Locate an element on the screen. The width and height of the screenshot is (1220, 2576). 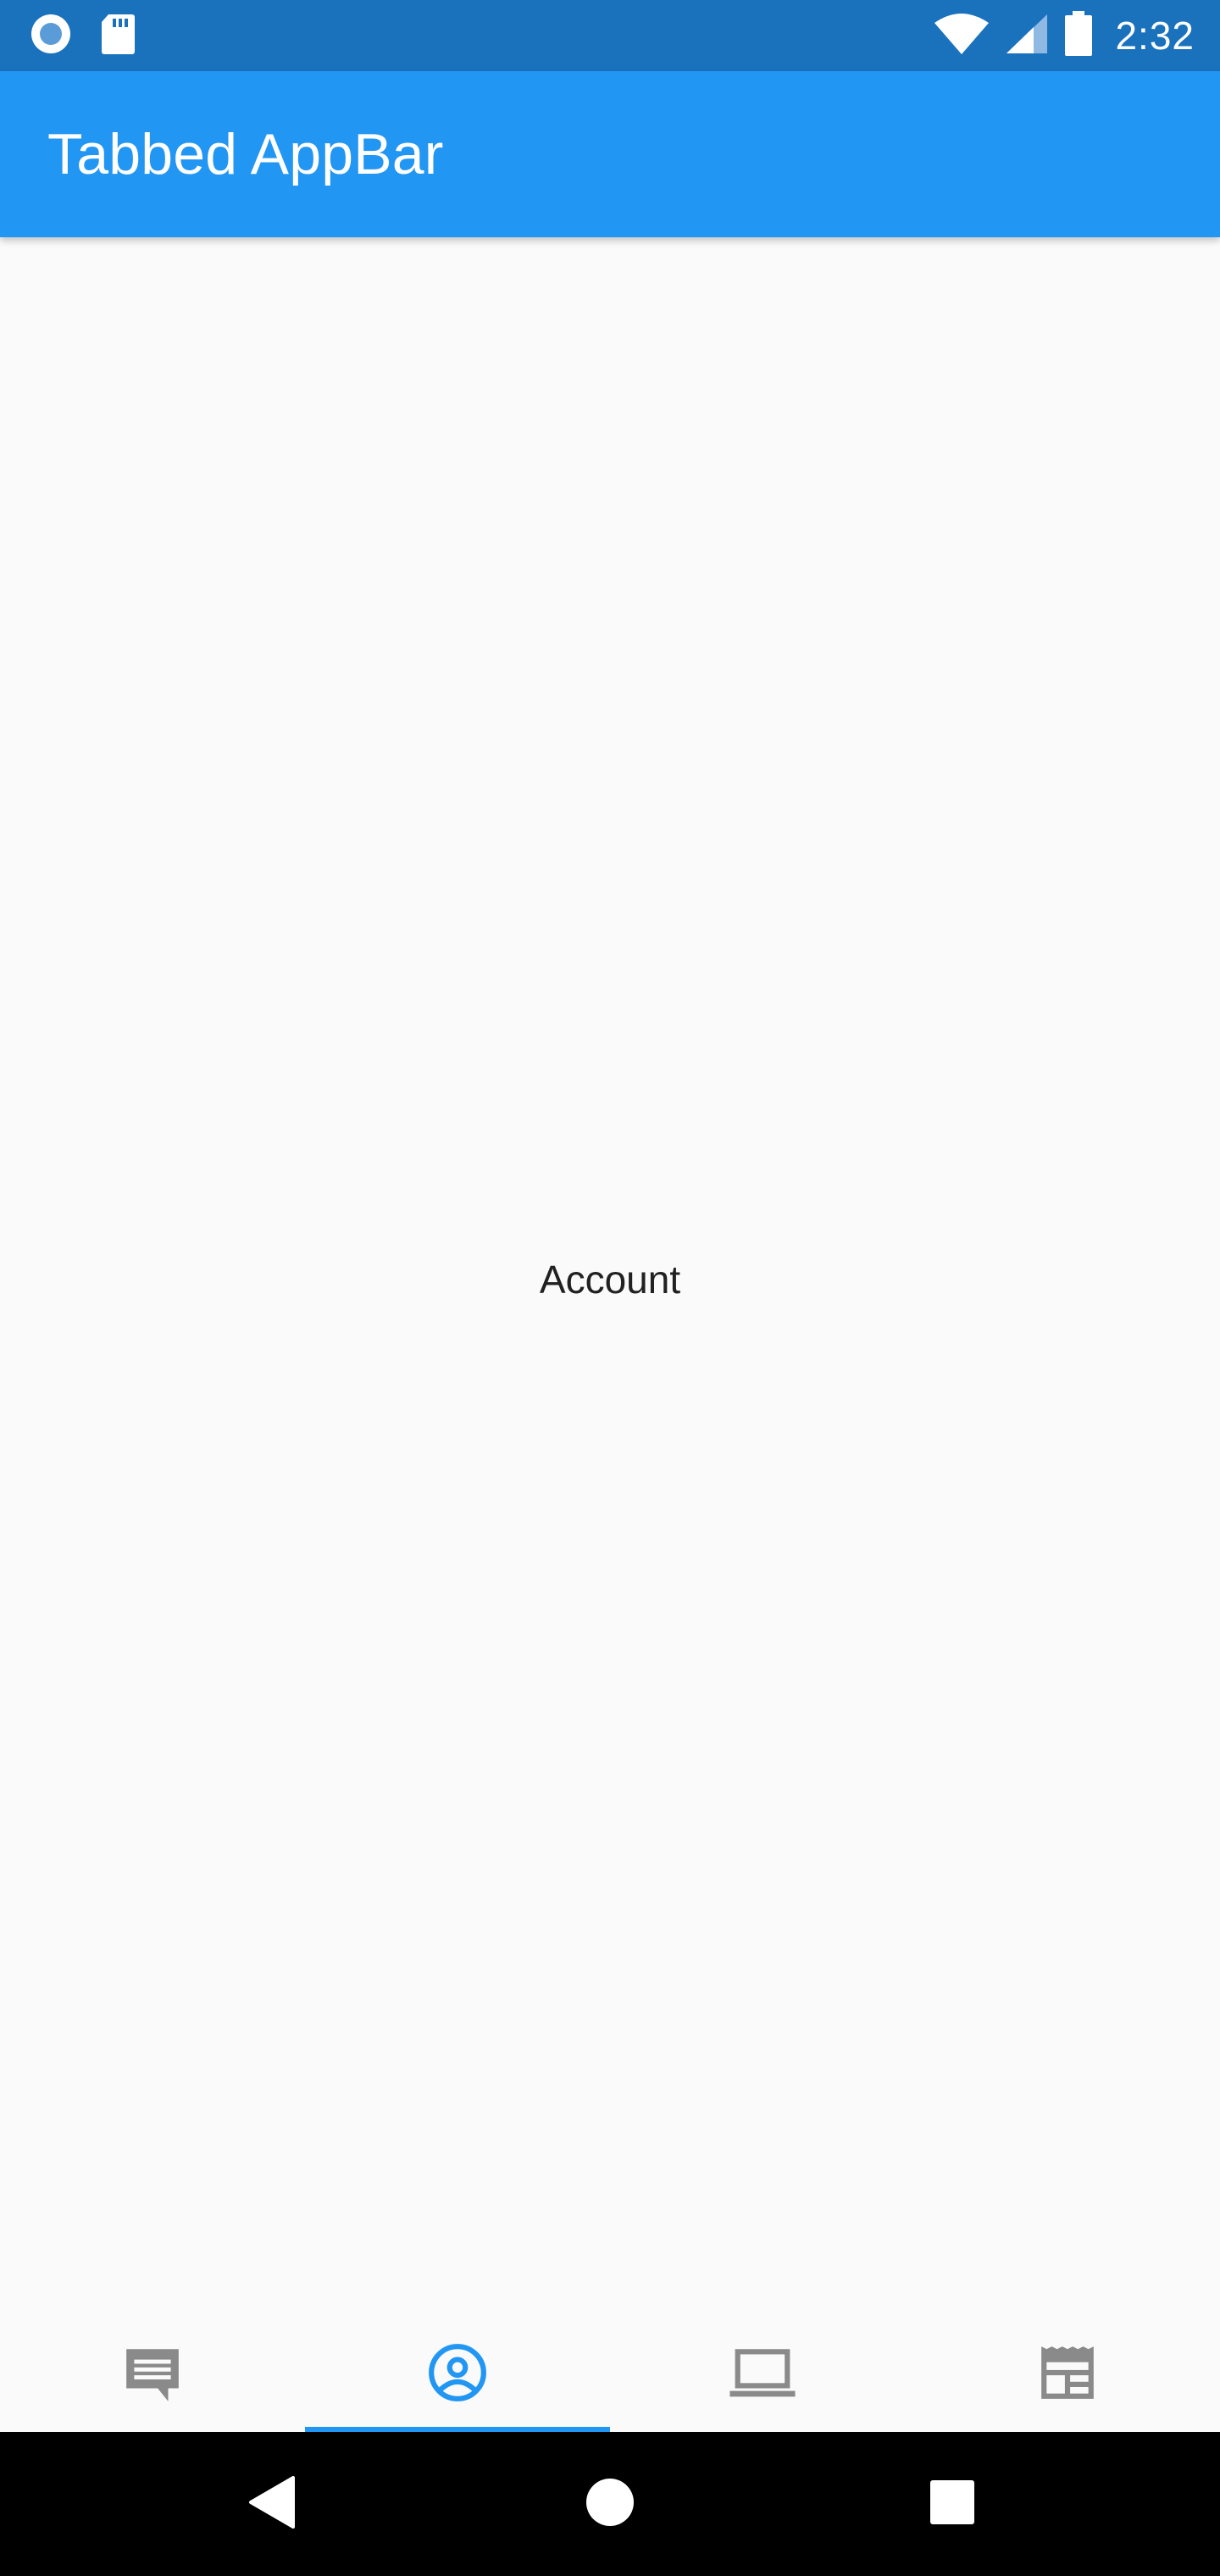
tab-account is located at coordinates (457, 2372).